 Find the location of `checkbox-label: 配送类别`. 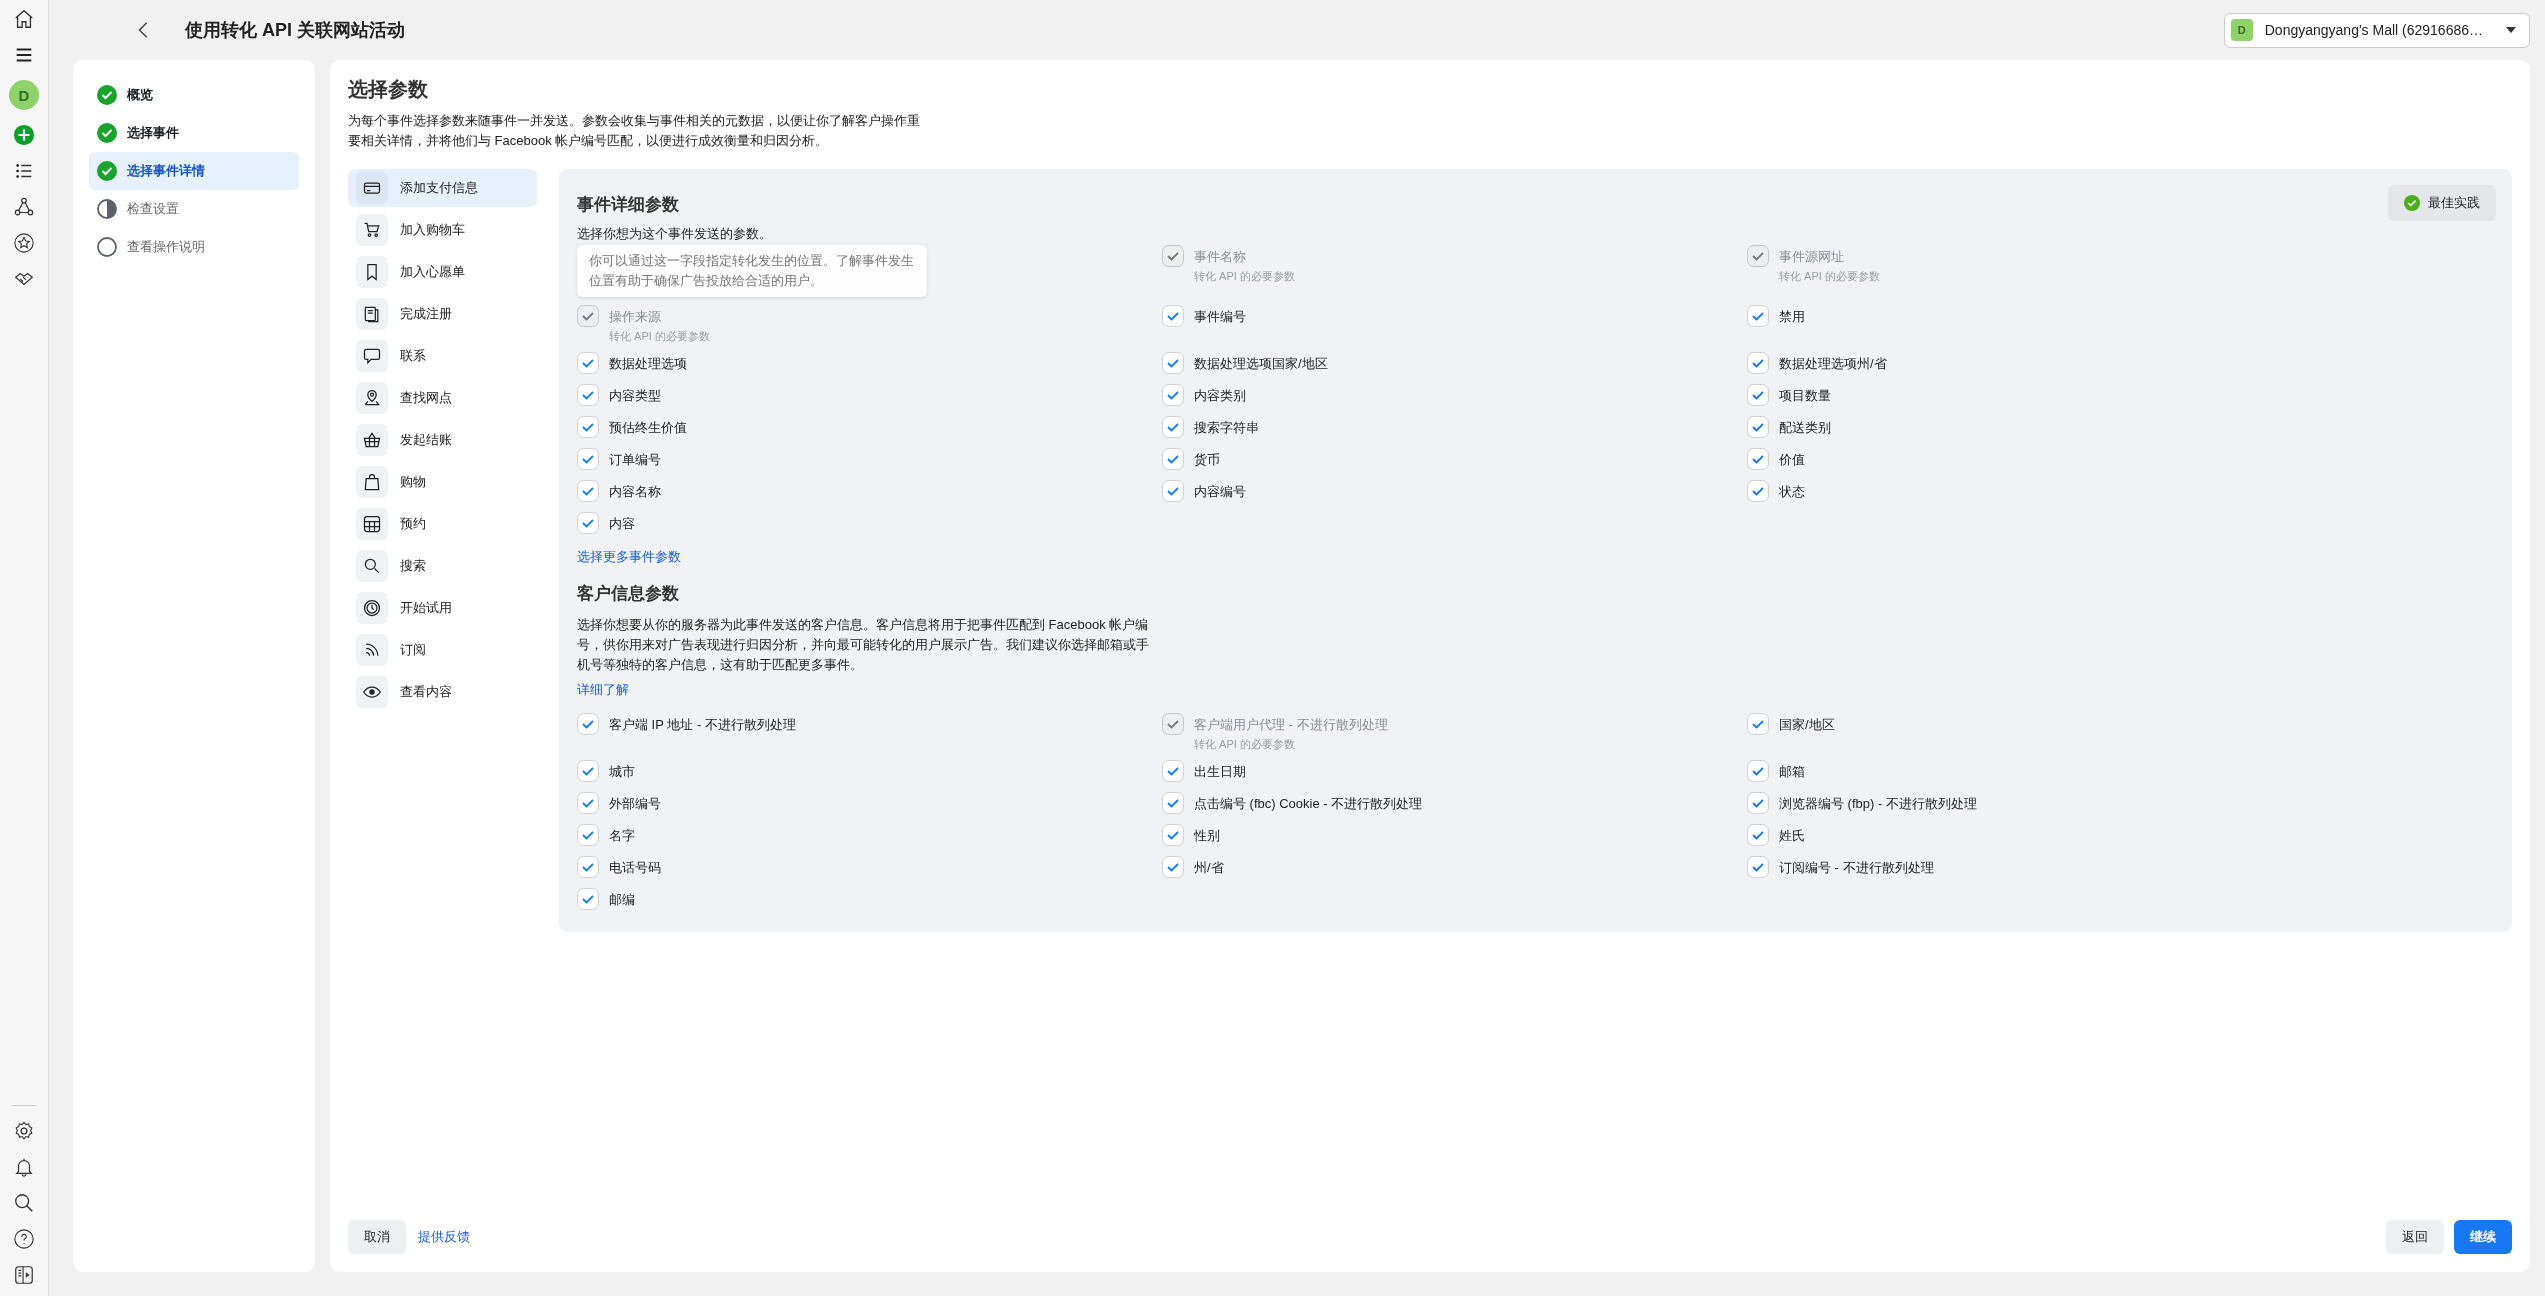

checkbox-label: 配送类别 is located at coordinates (1805, 428).